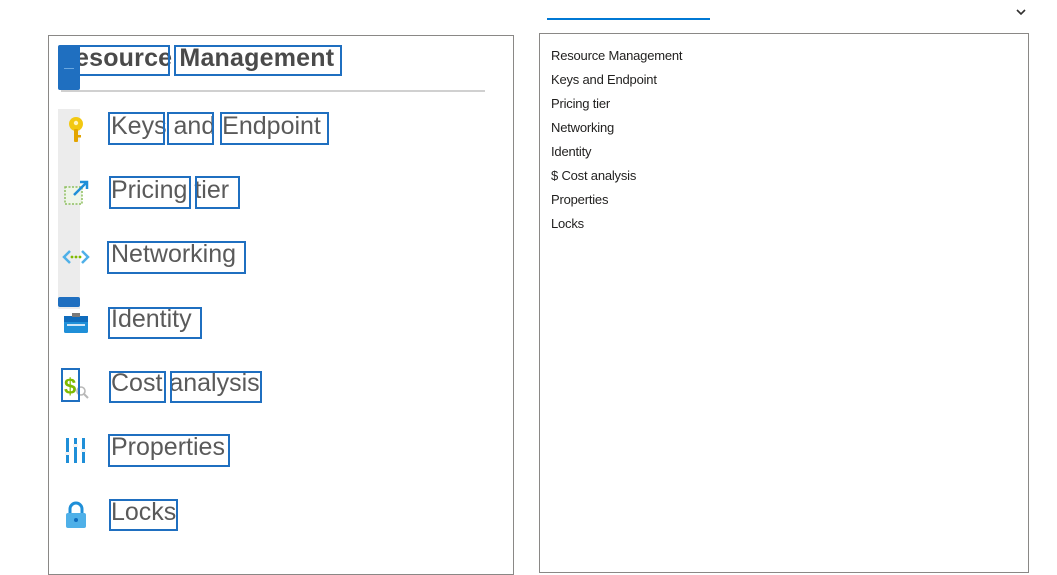 Image resolution: width=1057 pixels, height=575 pixels. Describe the element at coordinates (76, 450) in the screenshot. I see `properties-icon` at that location.